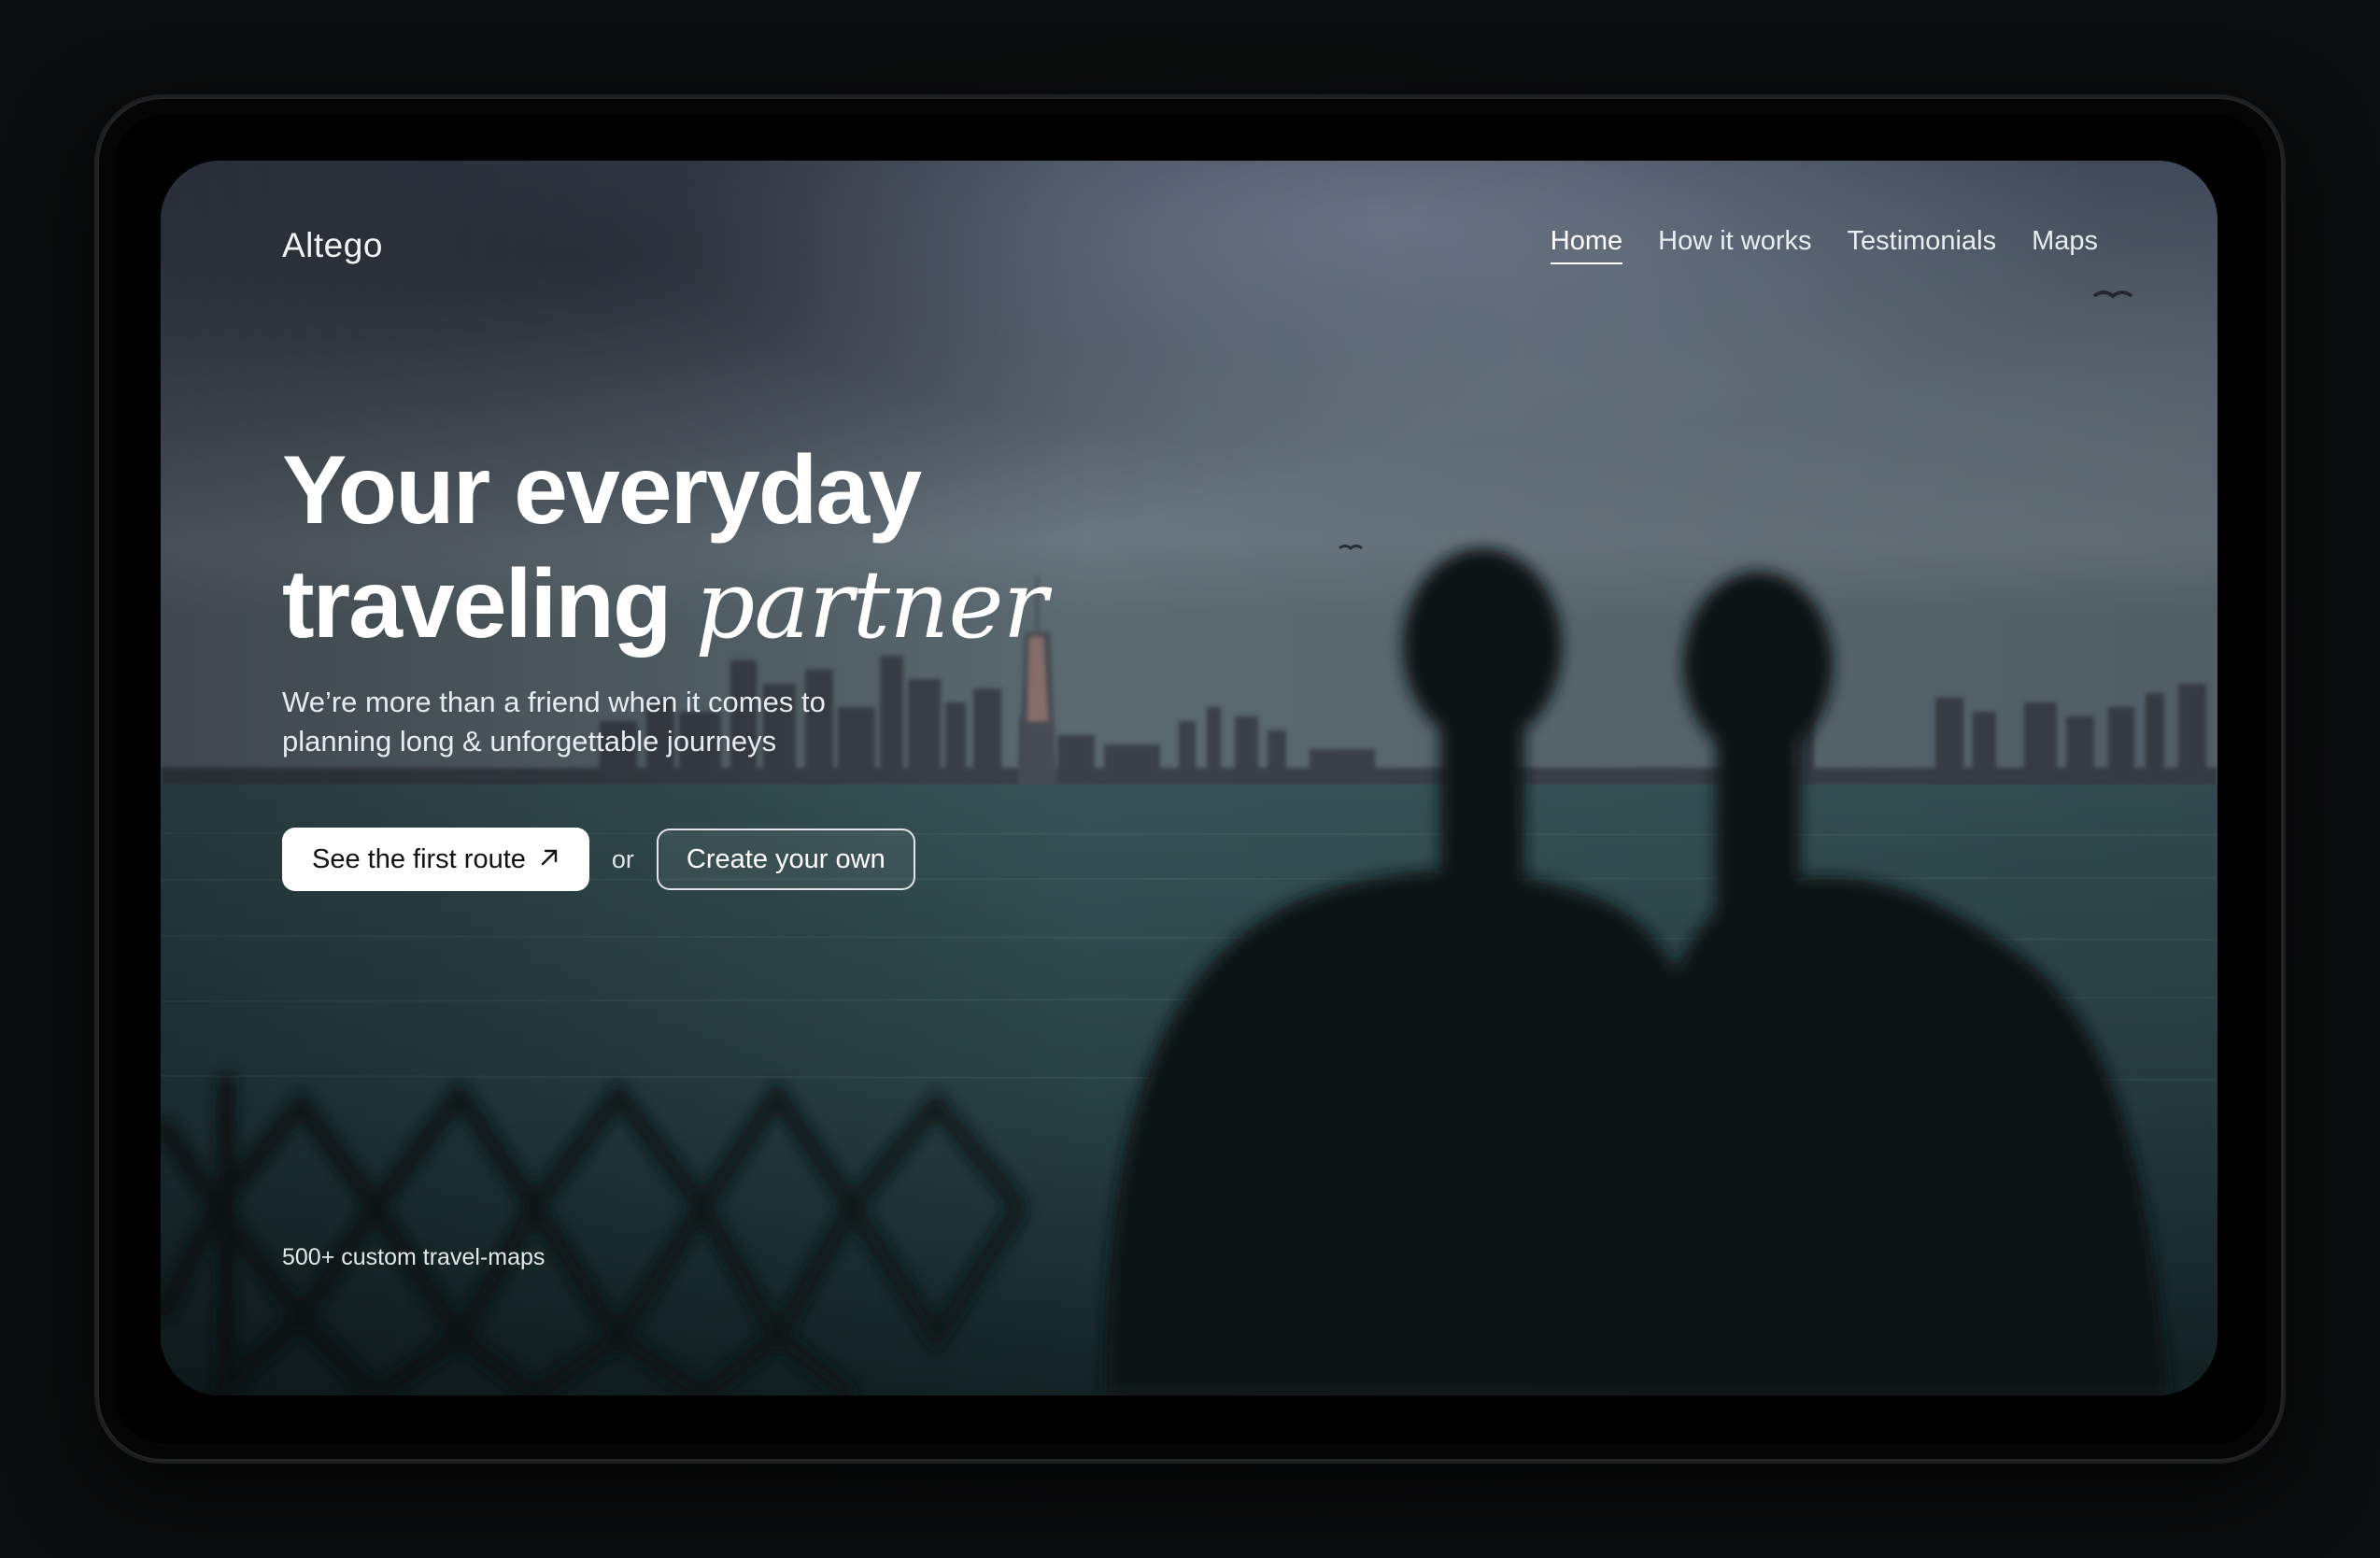 The height and width of the screenshot is (1558, 2380). I want to click on nav-item-how-it-works: How it works, so click(1734, 245).